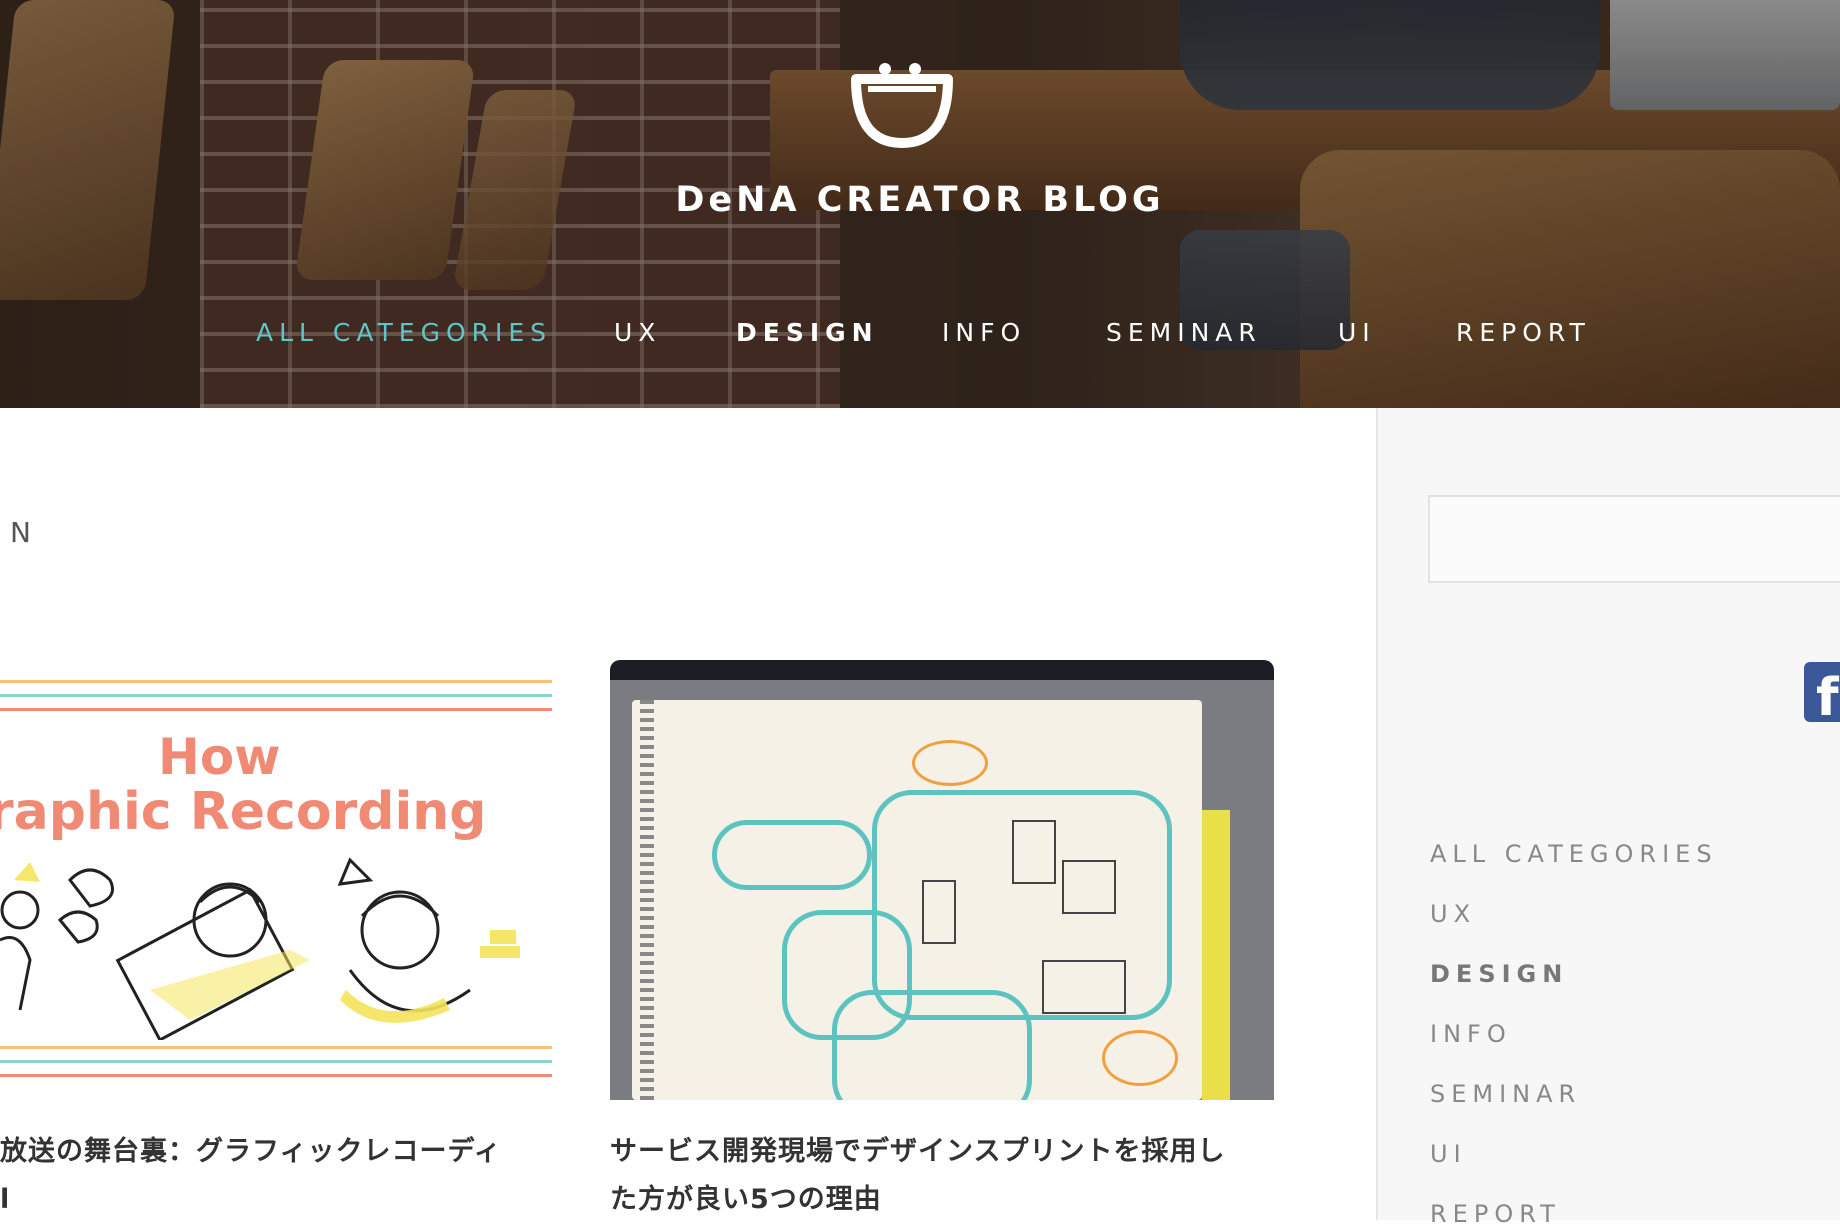 Image resolution: width=1840 pixels, height=1228 pixels. What do you see at coordinates (1448, 1154) in the screenshot?
I see `sidebar-item-ui: UI` at bounding box center [1448, 1154].